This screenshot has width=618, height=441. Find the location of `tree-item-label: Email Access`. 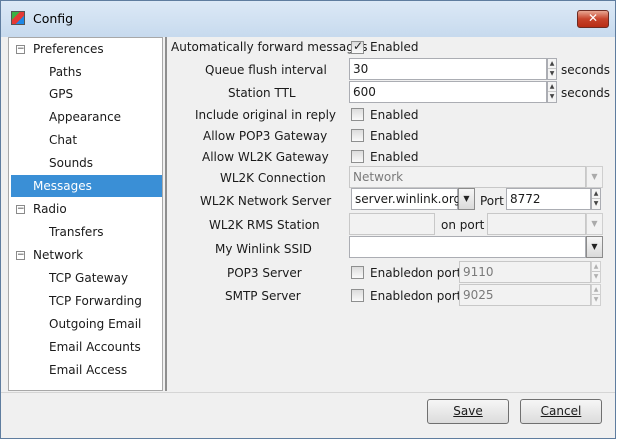

tree-item-label: Email Access is located at coordinates (88, 370).